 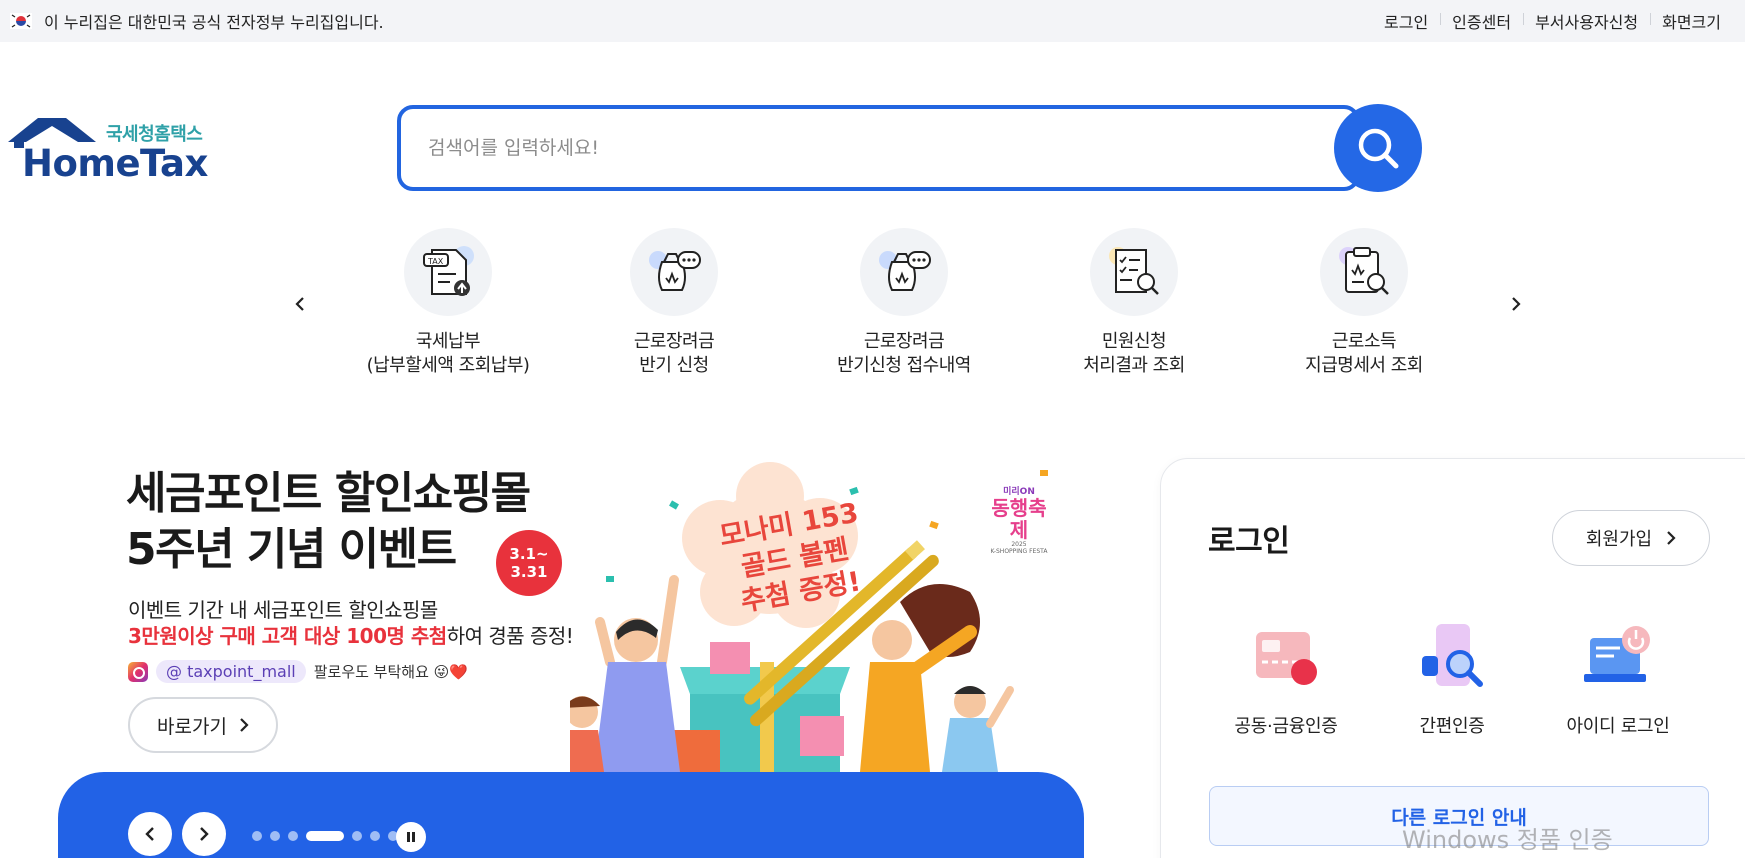 What do you see at coordinates (351, 636) in the screenshot?
I see `banner-highlight: 3만원이상 구매 고객 대상 100명 추첨하여 경품 증정!` at bounding box center [351, 636].